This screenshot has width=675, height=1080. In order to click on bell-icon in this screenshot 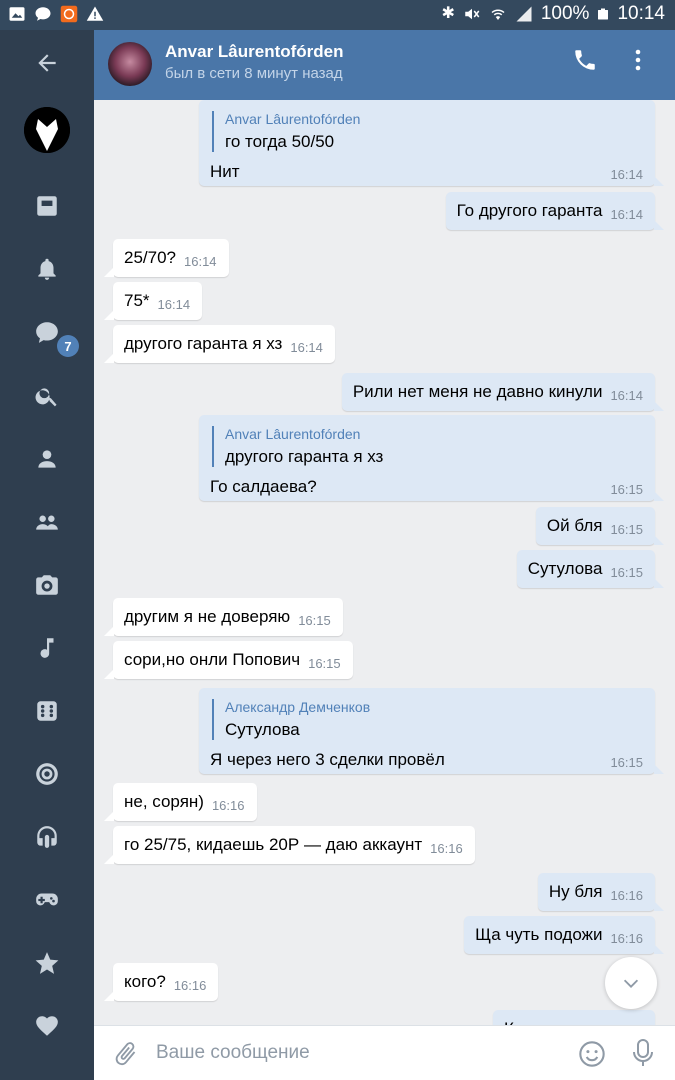, I will do `click(47, 269)`.